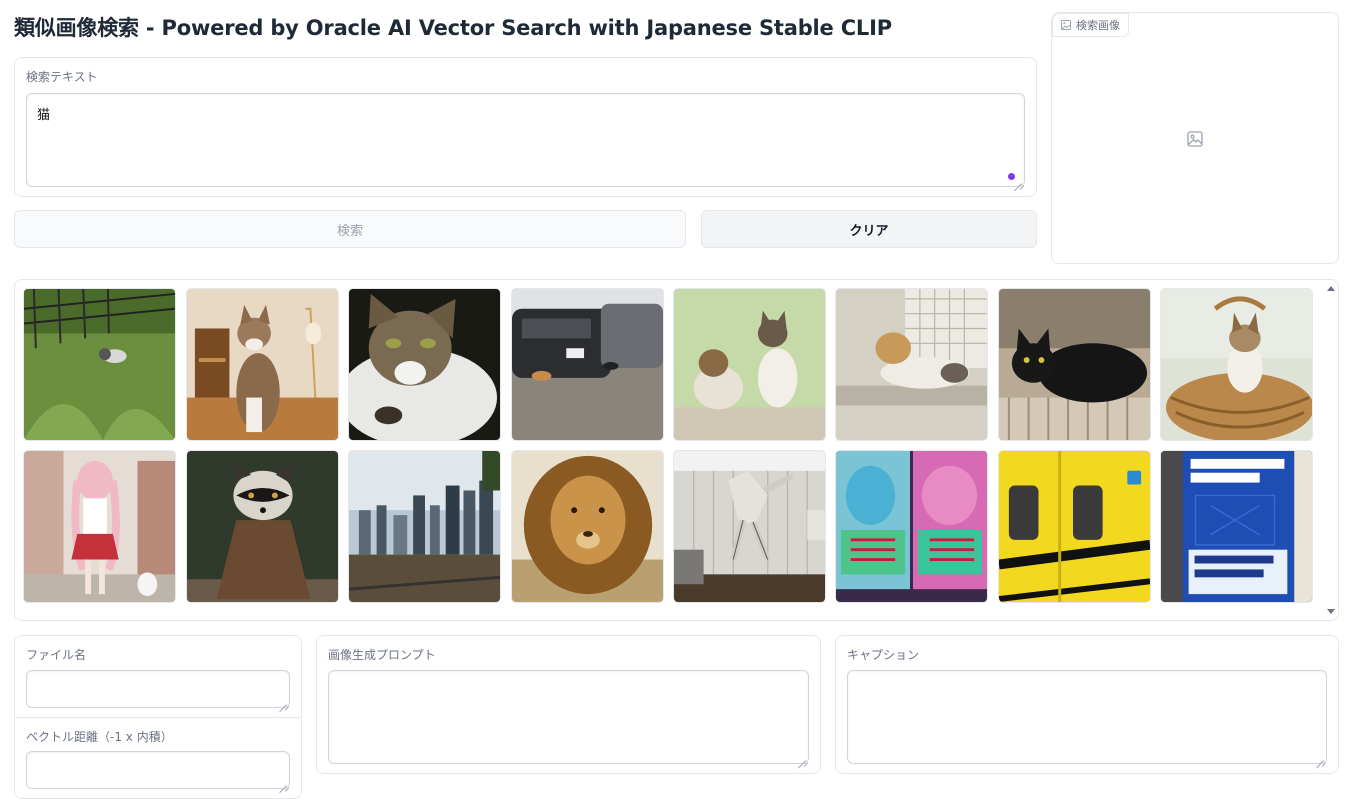 Image resolution: width=1352 pixels, height=811 pixels. I want to click on prompt-field, so click(568, 717).